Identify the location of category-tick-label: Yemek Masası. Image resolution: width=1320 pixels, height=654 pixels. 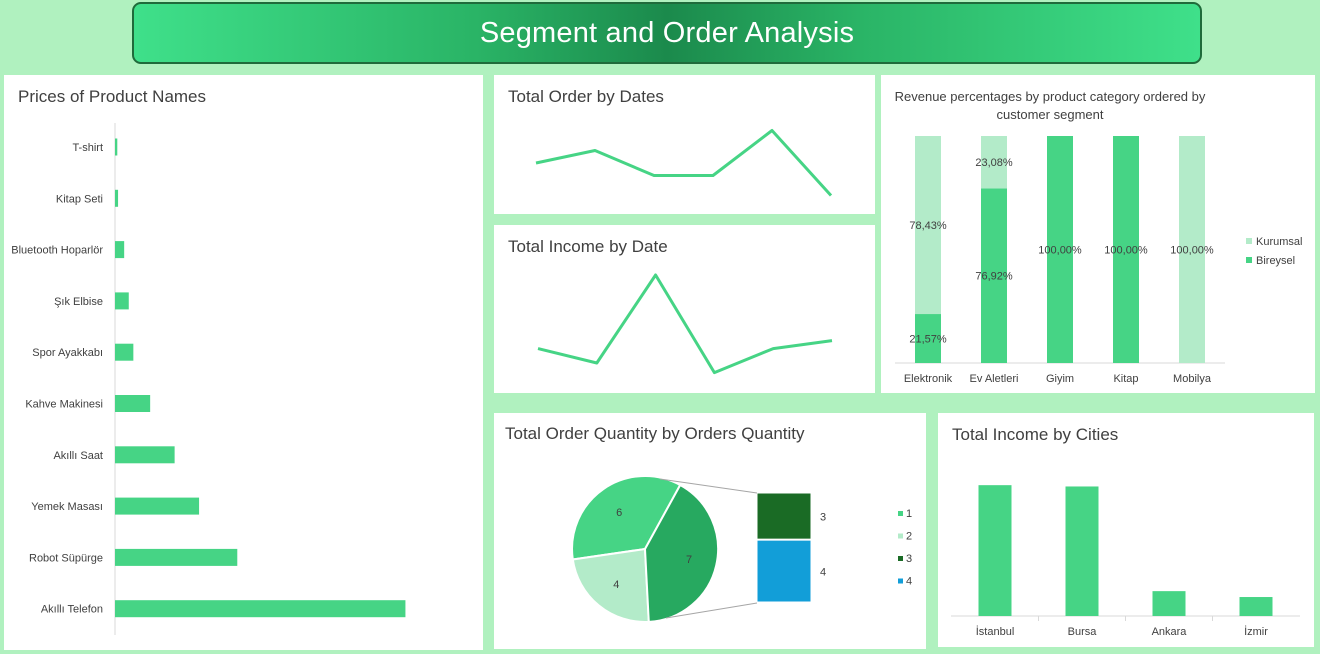
(67, 507).